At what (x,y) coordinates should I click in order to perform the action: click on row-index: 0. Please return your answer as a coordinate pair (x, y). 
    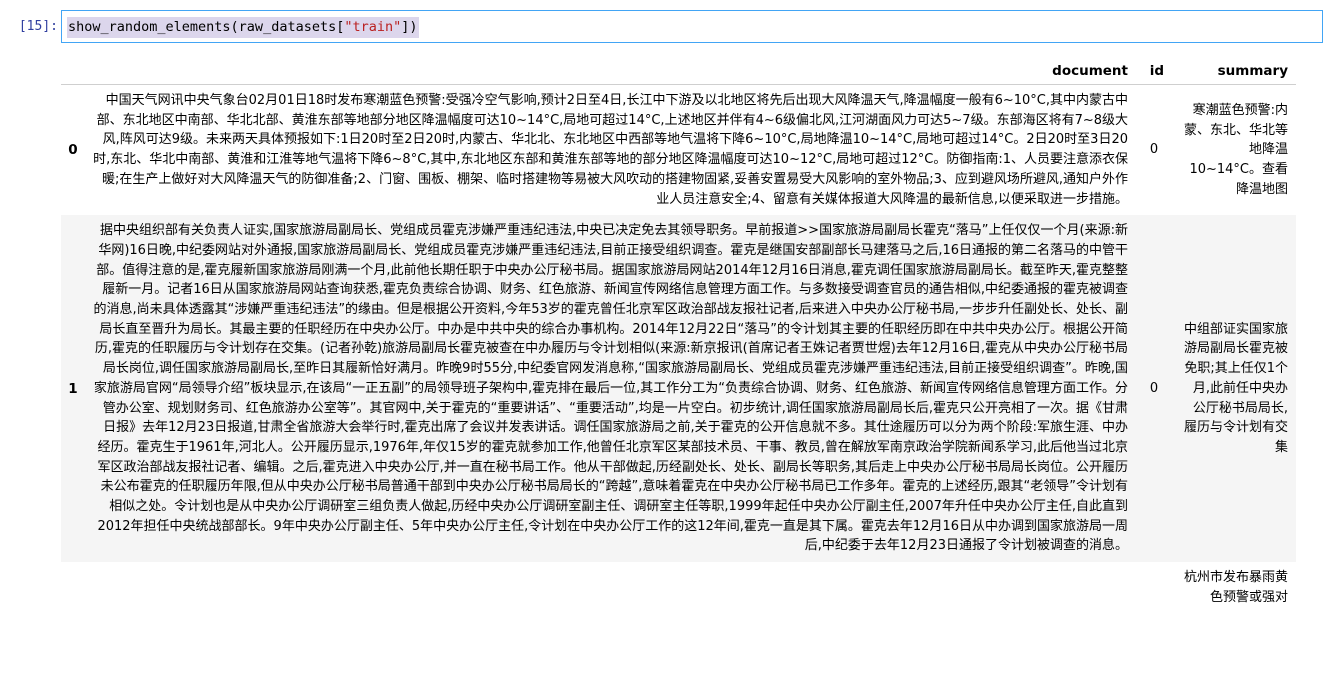
    Looking at the image, I should click on (73, 150).